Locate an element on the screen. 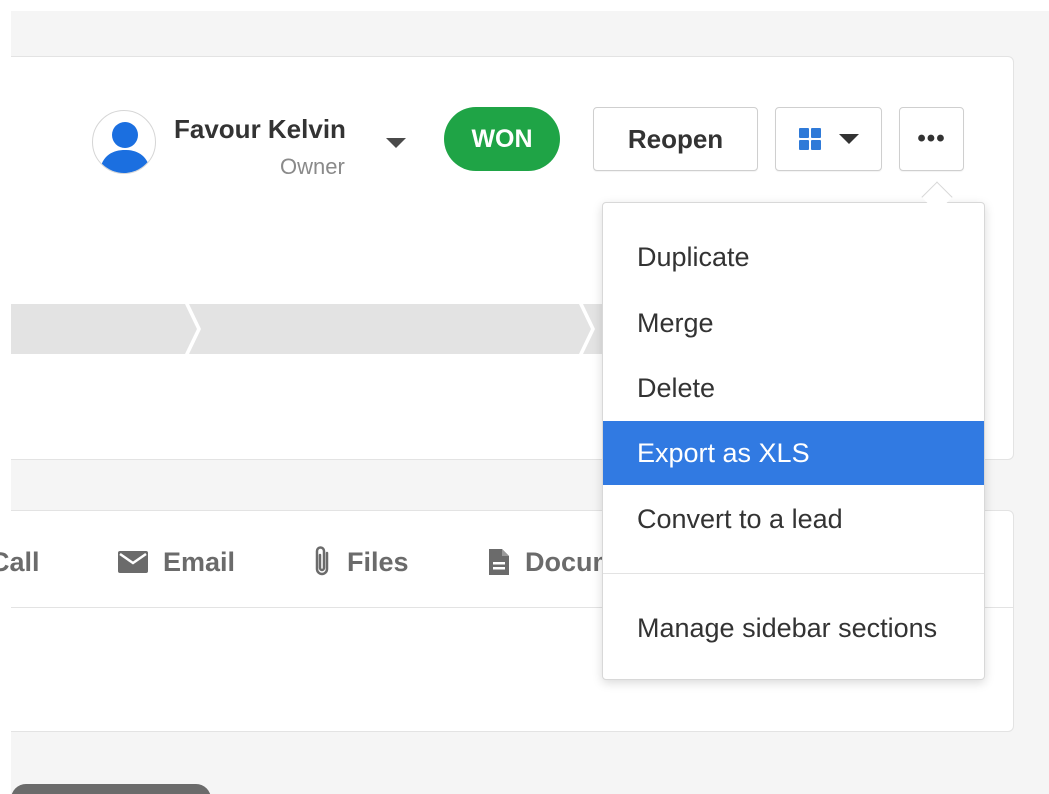 This screenshot has width=1049, height=794. tab-email: Email is located at coordinates (176, 562).